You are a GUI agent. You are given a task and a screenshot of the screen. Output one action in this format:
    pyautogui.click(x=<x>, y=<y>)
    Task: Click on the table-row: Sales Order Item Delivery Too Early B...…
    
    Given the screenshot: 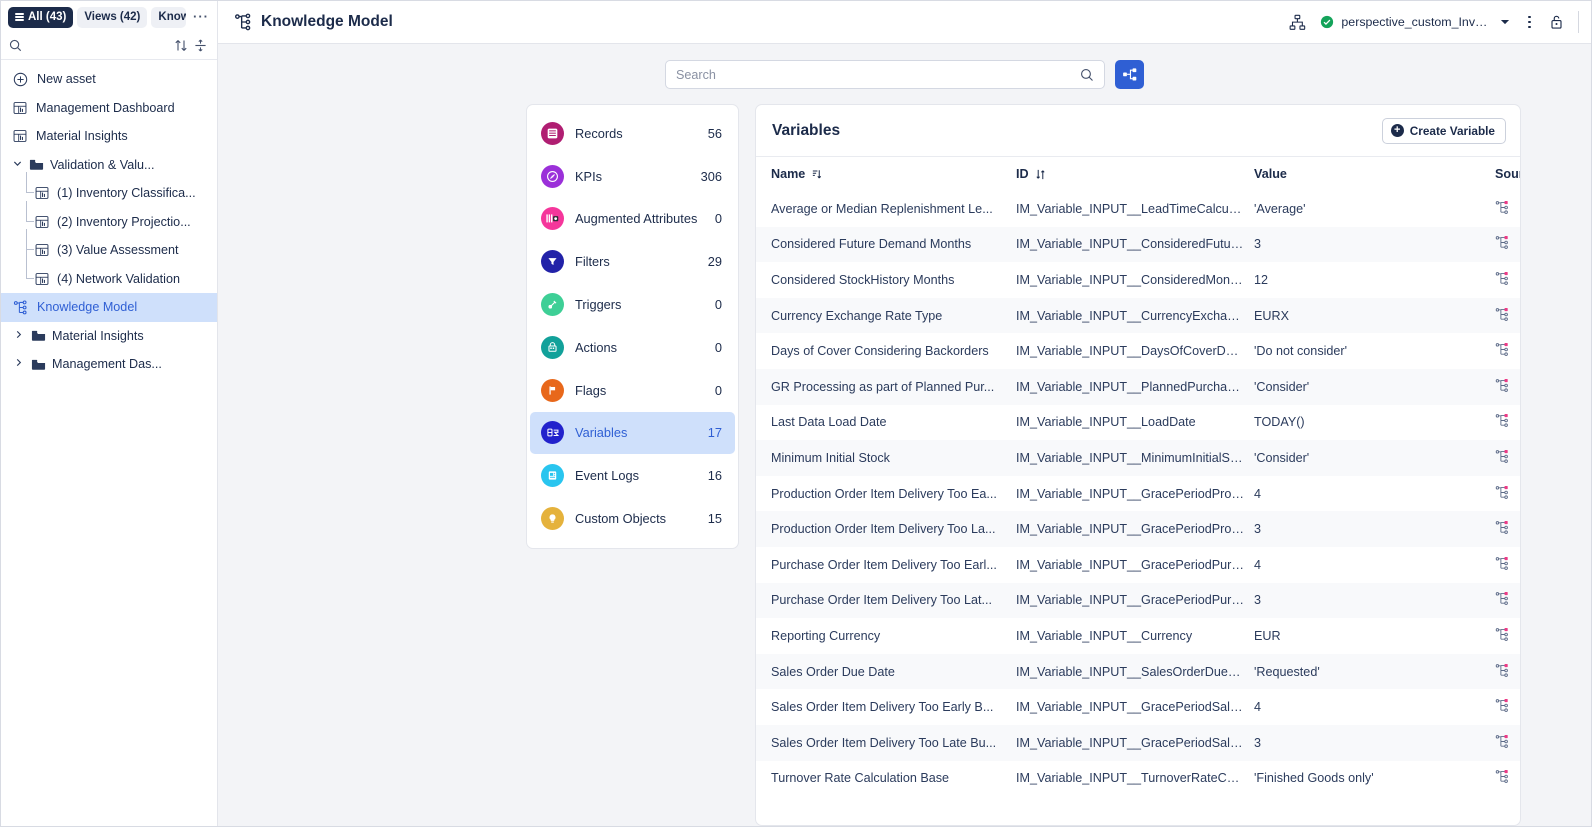 What is the action you would take?
    pyautogui.click(x=1138, y=707)
    